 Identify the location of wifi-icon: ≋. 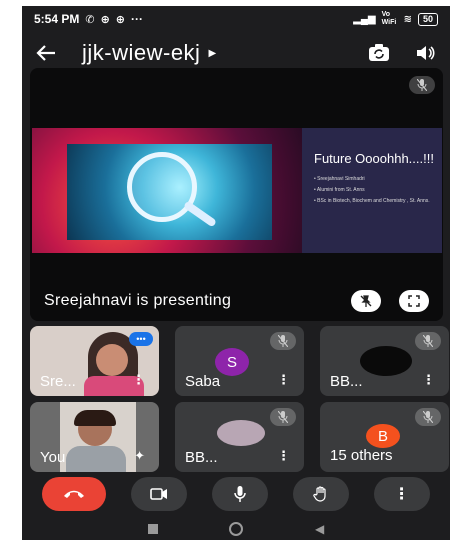
(407, 19).